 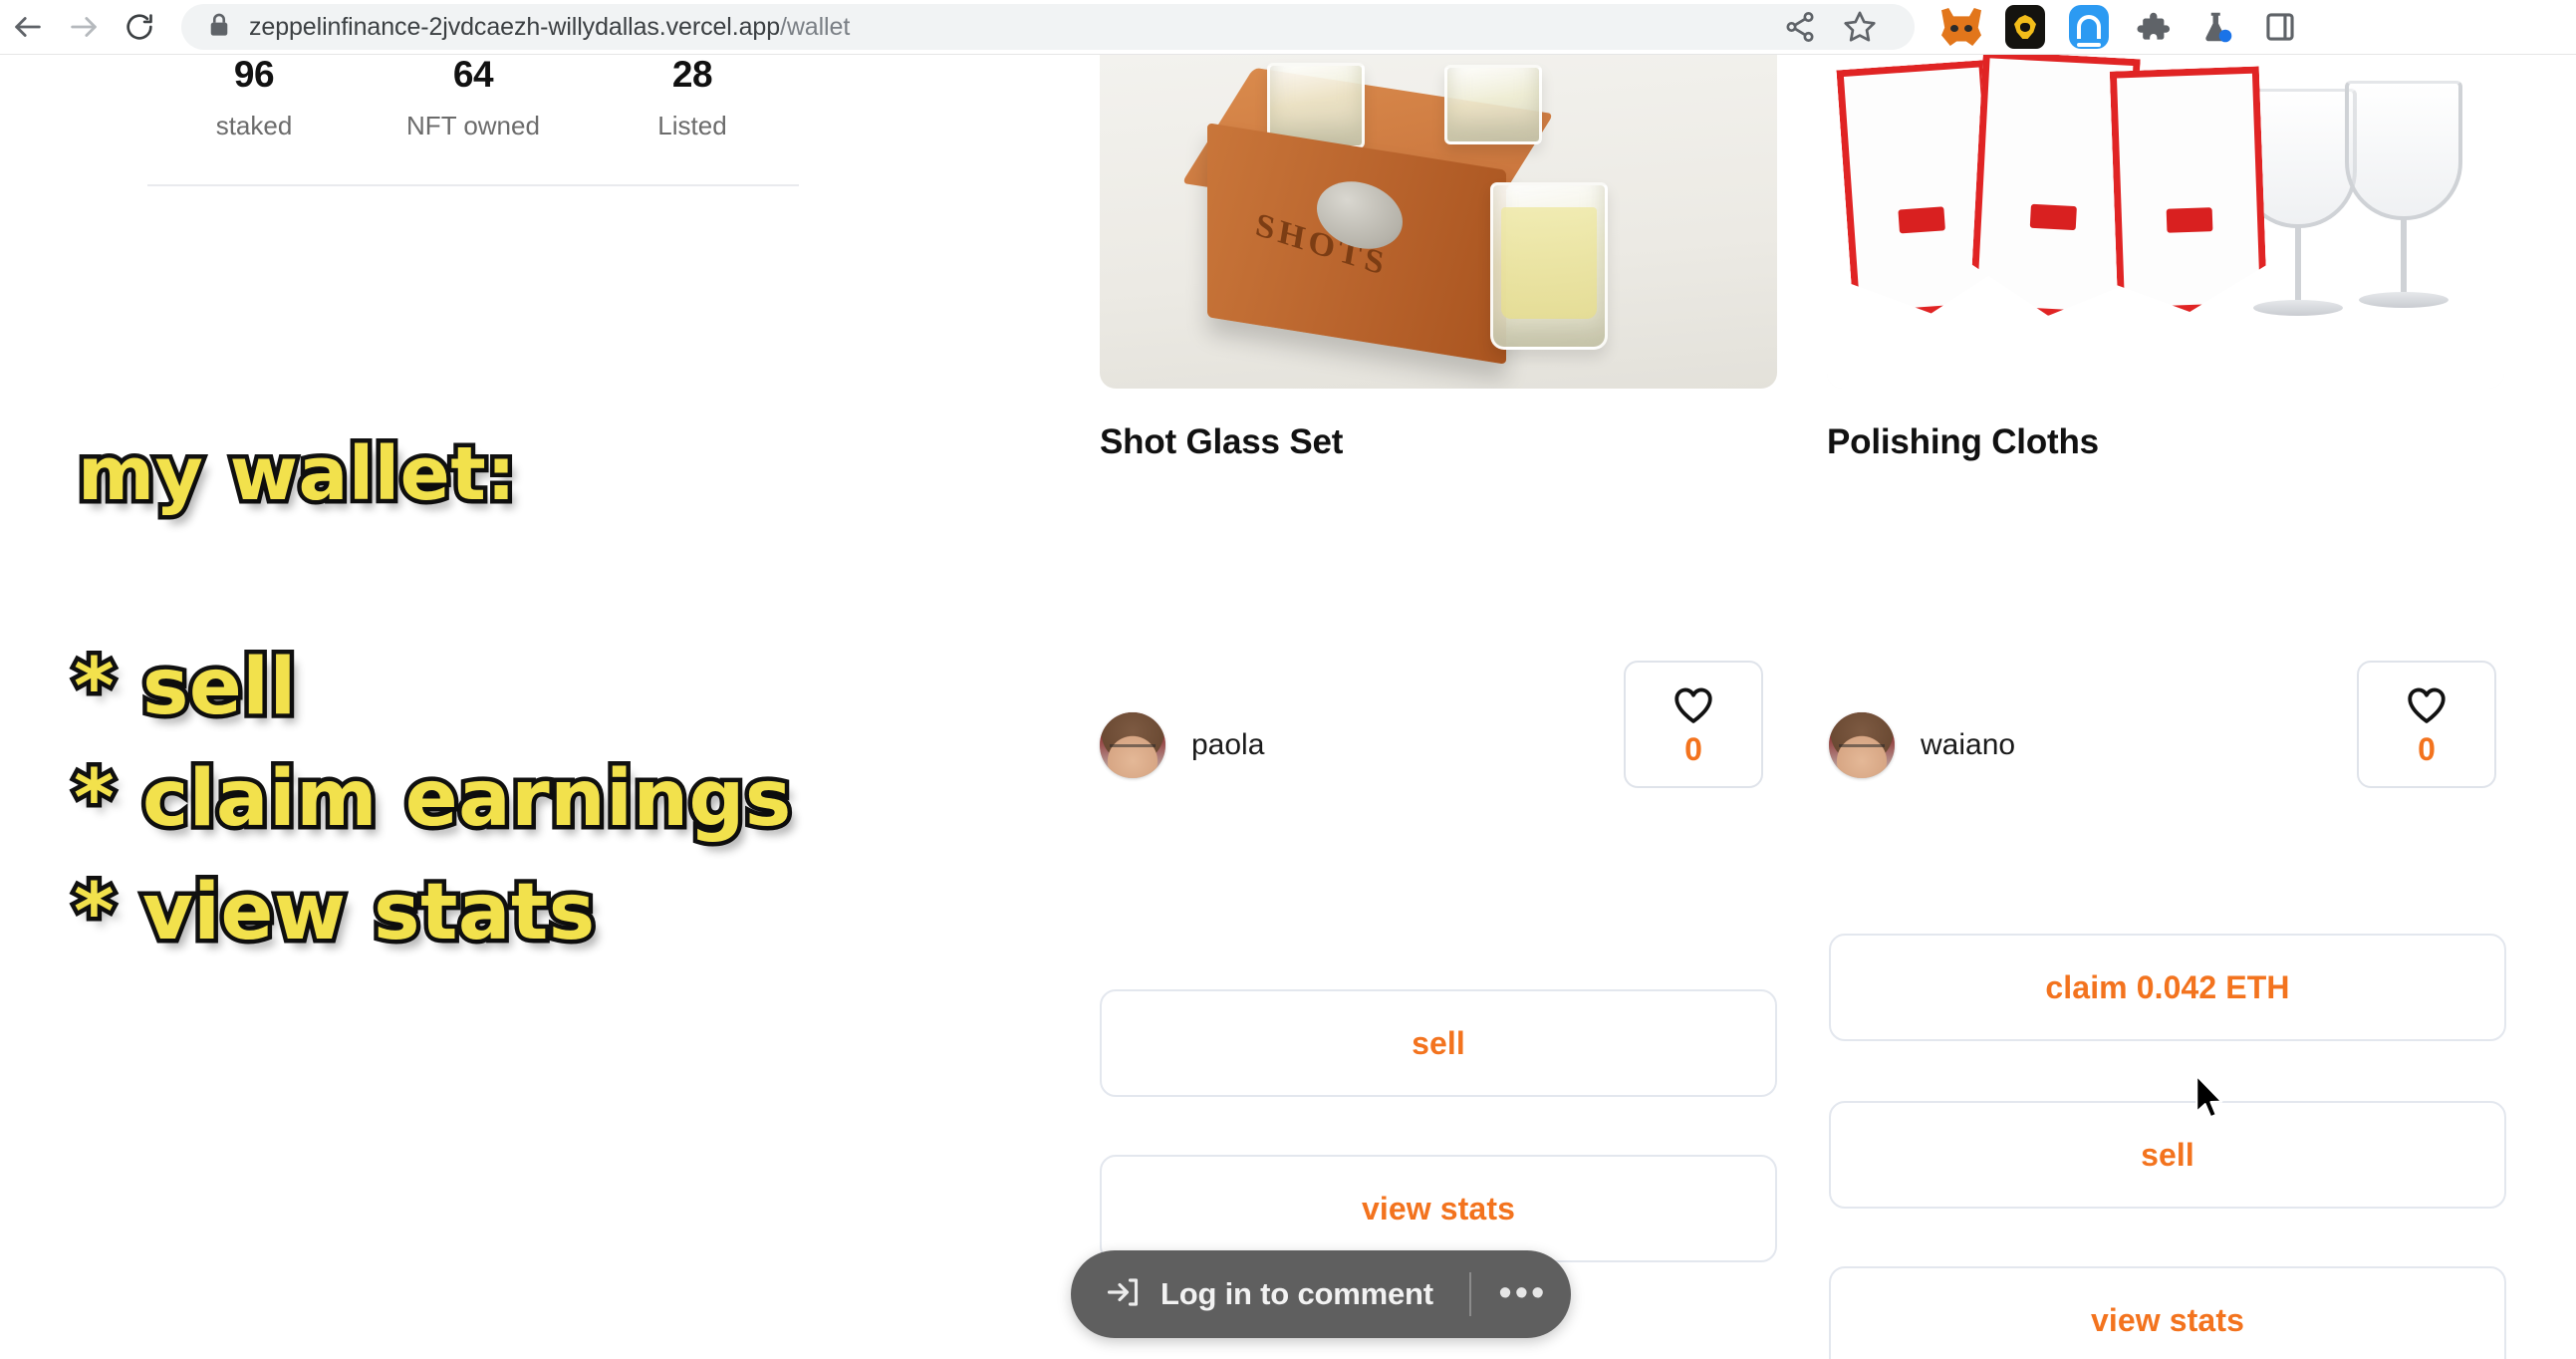 I want to click on share-icon, so click(x=1800, y=27).